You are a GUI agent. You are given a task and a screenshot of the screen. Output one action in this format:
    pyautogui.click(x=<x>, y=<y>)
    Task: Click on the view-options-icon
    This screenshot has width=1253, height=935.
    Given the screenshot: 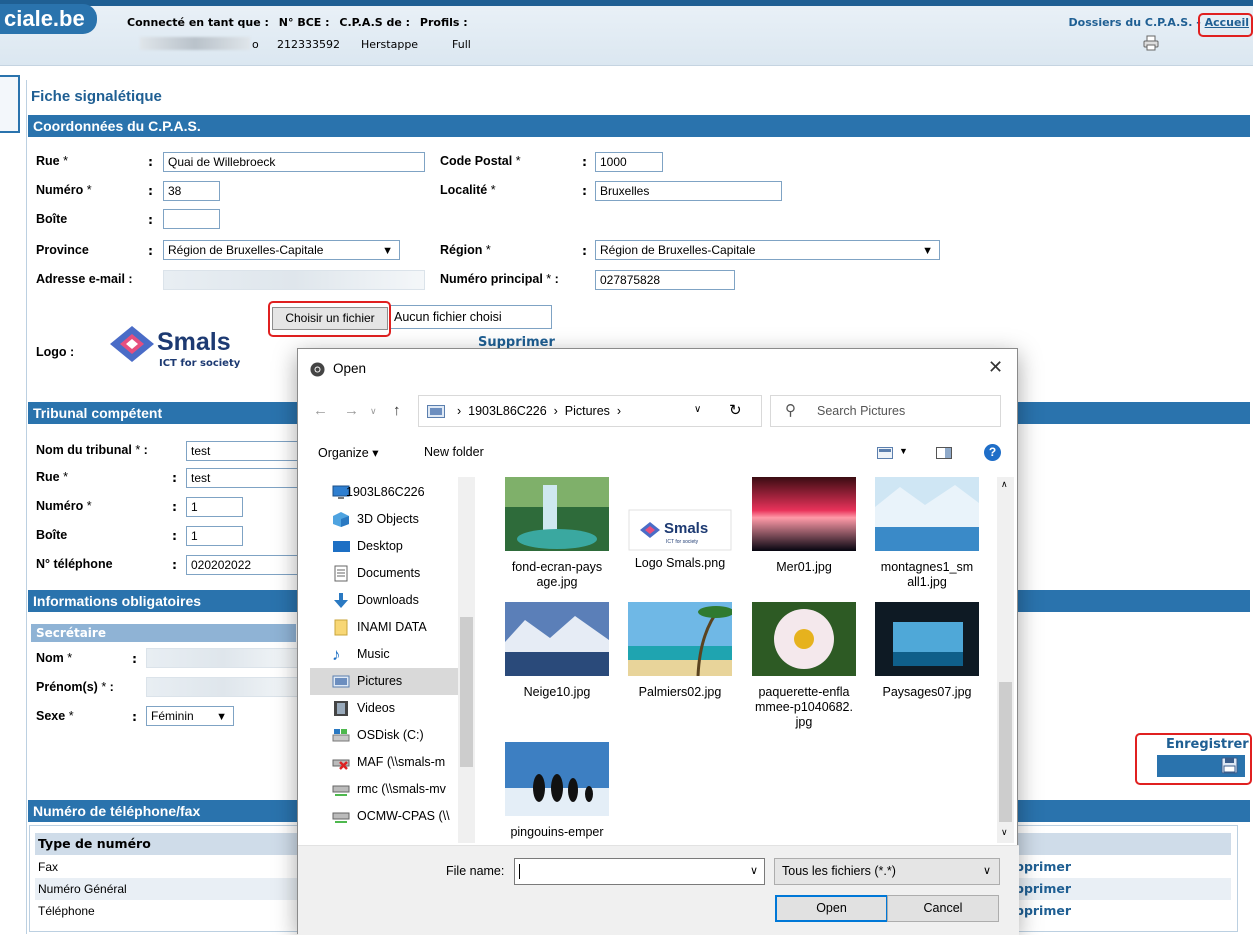 What is the action you would take?
    pyautogui.click(x=885, y=453)
    